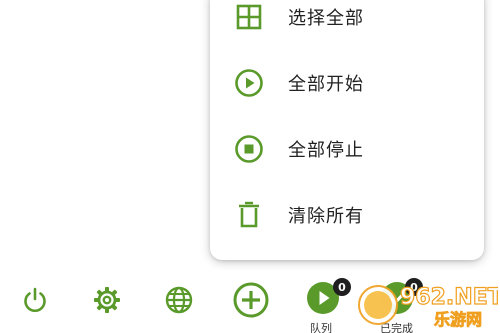 The height and width of the screenshot is (333, 500). I want to click on menu-item-label: 全部停止, so click(326, 150).